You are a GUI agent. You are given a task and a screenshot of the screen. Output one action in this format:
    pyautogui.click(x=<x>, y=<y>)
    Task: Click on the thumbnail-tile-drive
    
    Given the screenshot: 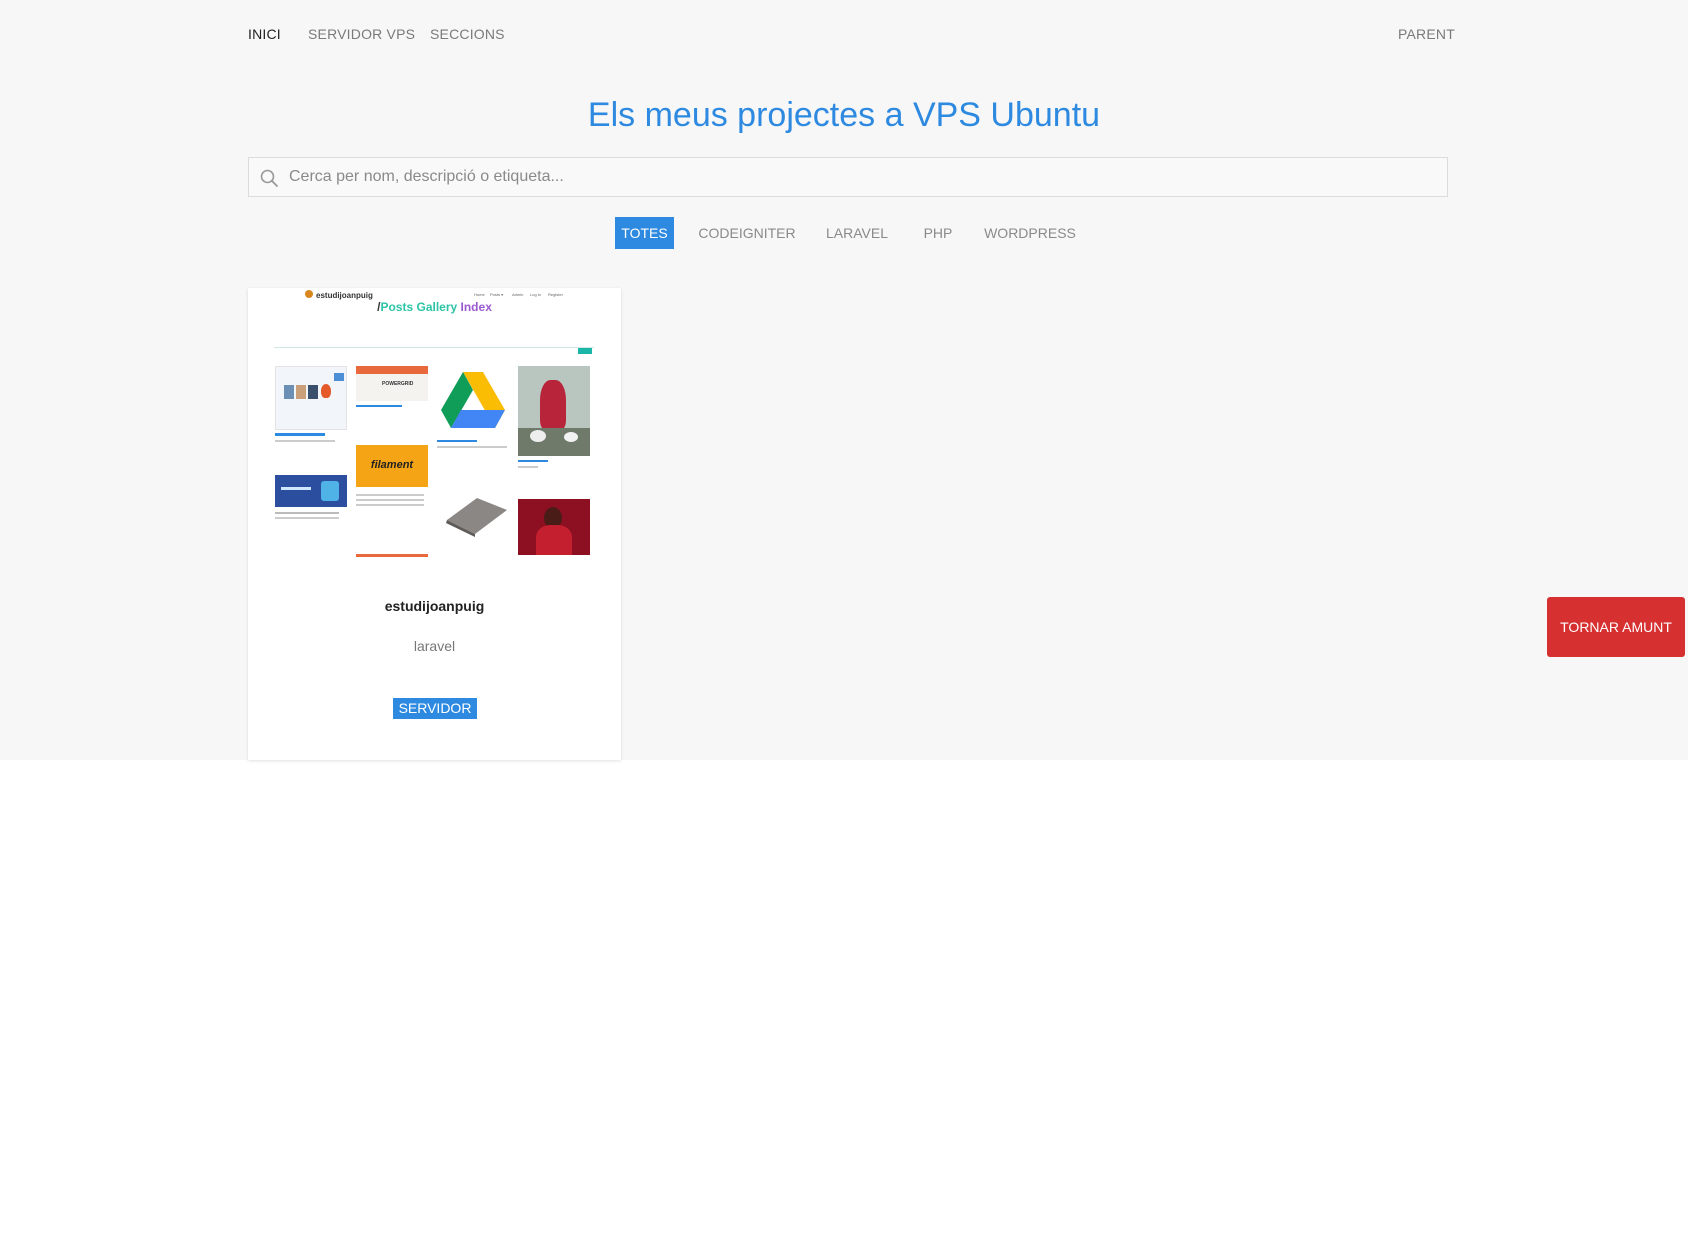 What is the action you would take?
    pyautogui.click(x=473, y=401)
    